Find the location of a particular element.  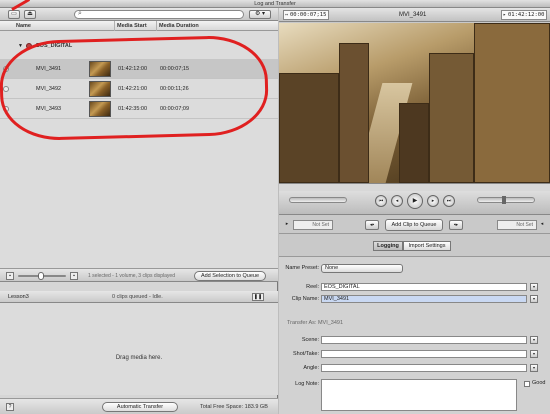

settings-tabs: Logging Import Settings is located at coordinates (414, 246).